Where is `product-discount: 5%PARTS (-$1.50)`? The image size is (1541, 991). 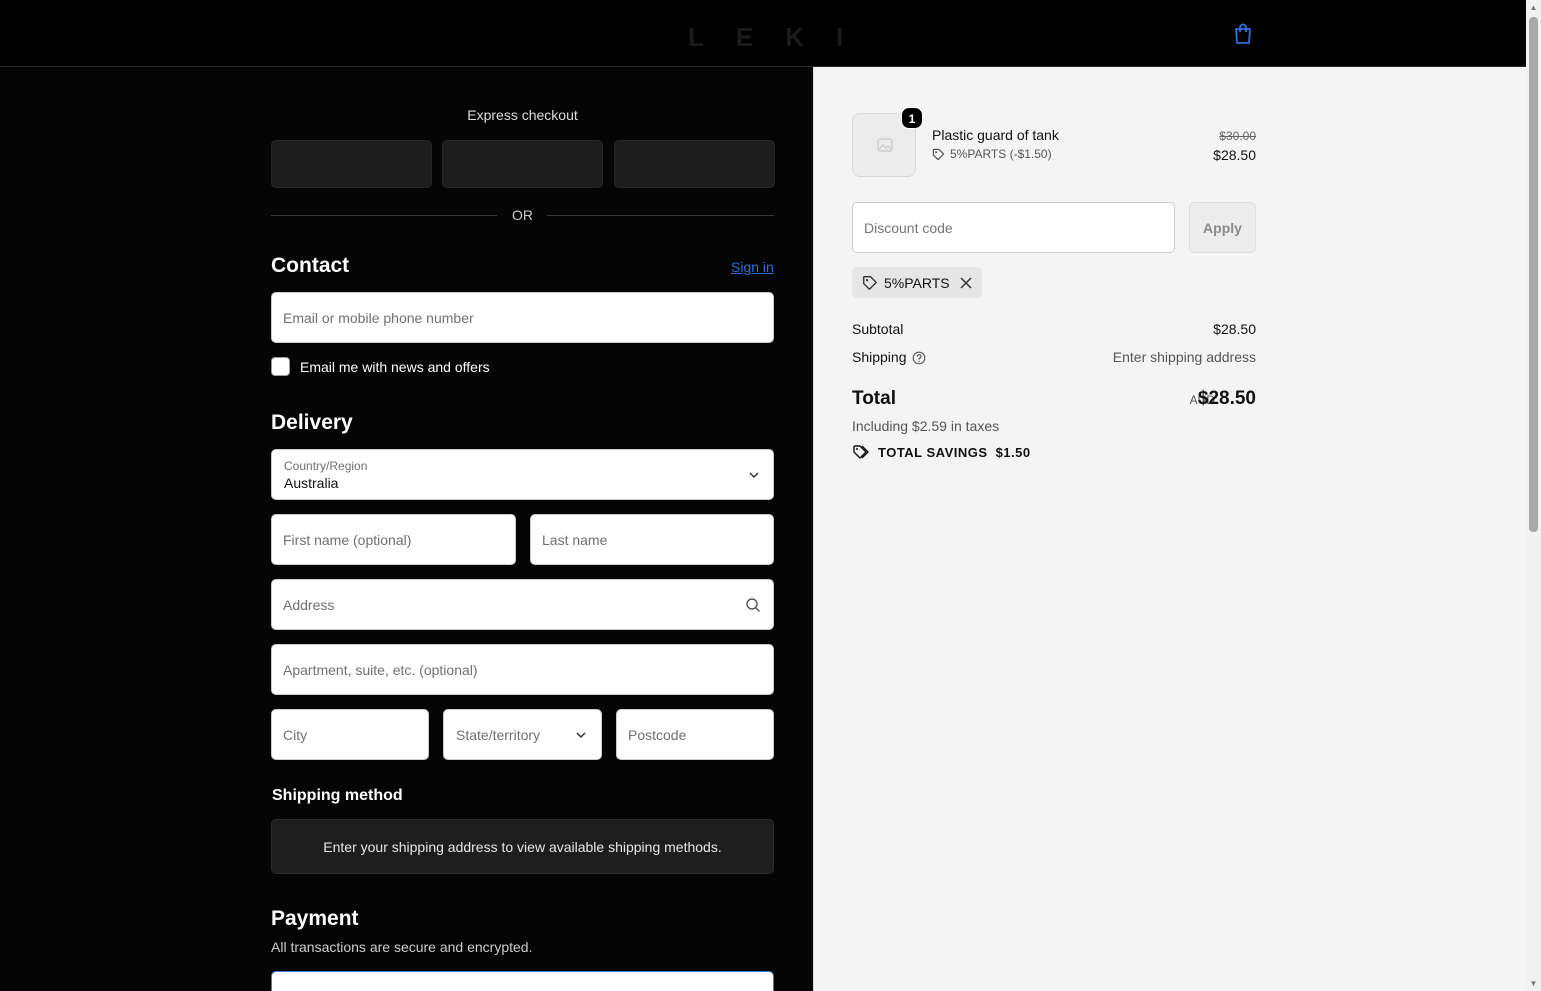 product-discount: 5%PARTS (-$1.50) is located at coordinates (992, 154).